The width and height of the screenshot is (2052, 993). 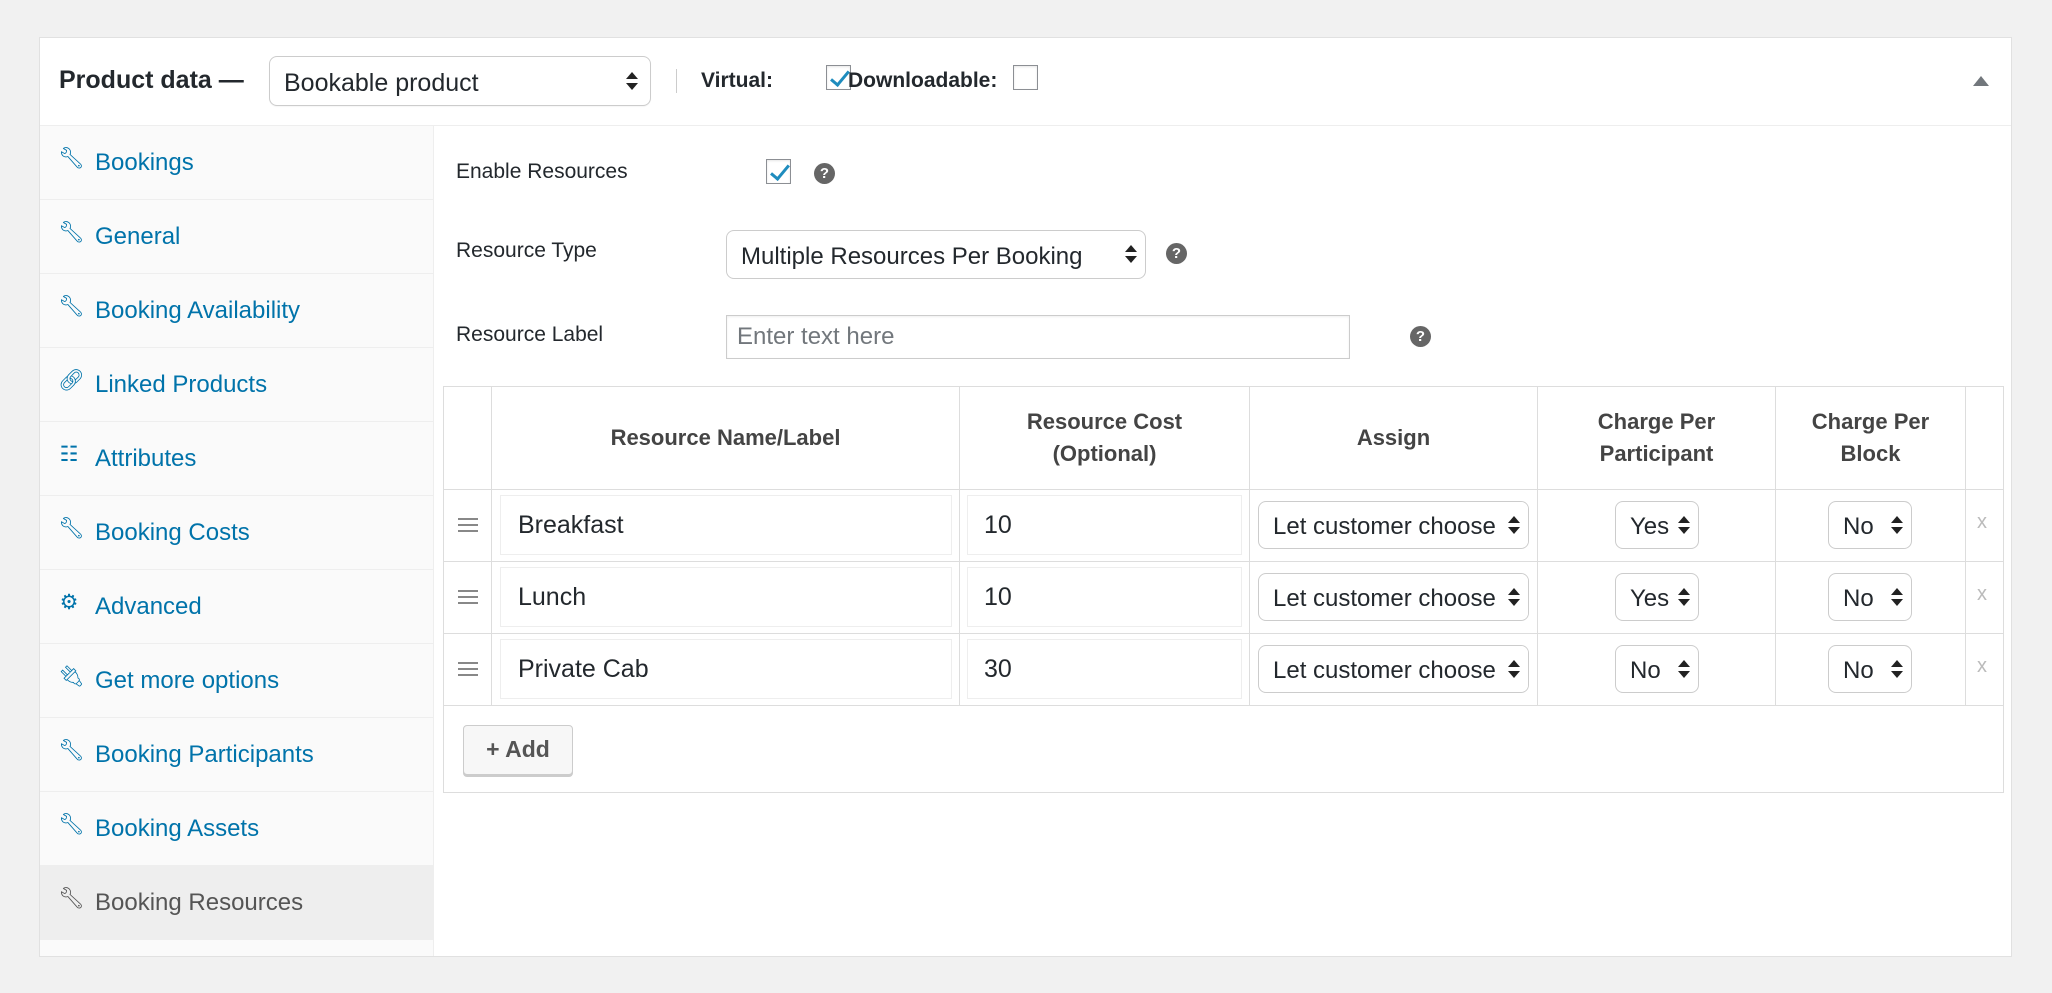 What do you see at coordinates (1981, 81) in the screenshot?
I see `collapse-toggle-icon` at bounding box center [1981, 81].